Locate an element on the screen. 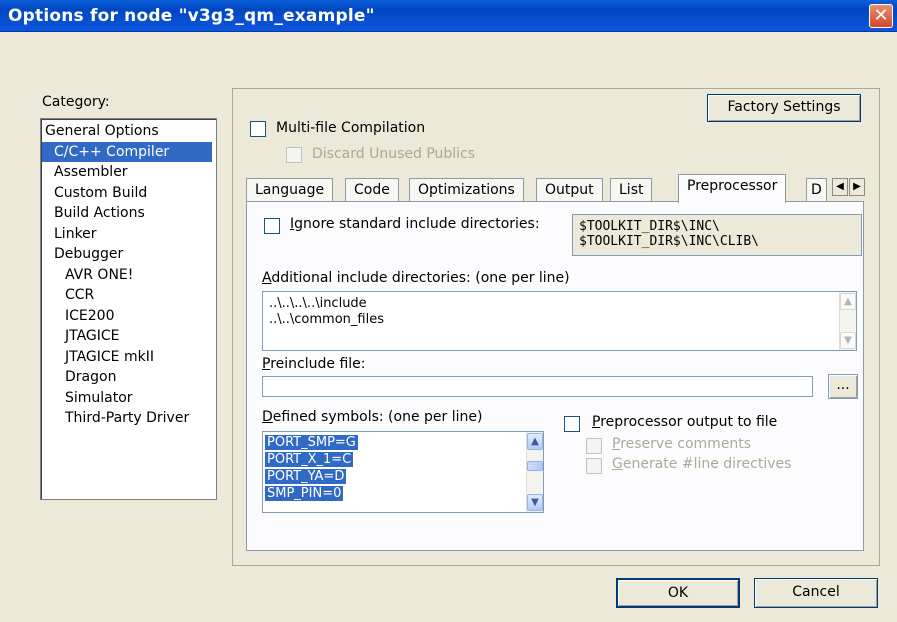 The width and height of the screenshot is (897, 622). discard-unused-checkbox is located at coordinates (294, 155).